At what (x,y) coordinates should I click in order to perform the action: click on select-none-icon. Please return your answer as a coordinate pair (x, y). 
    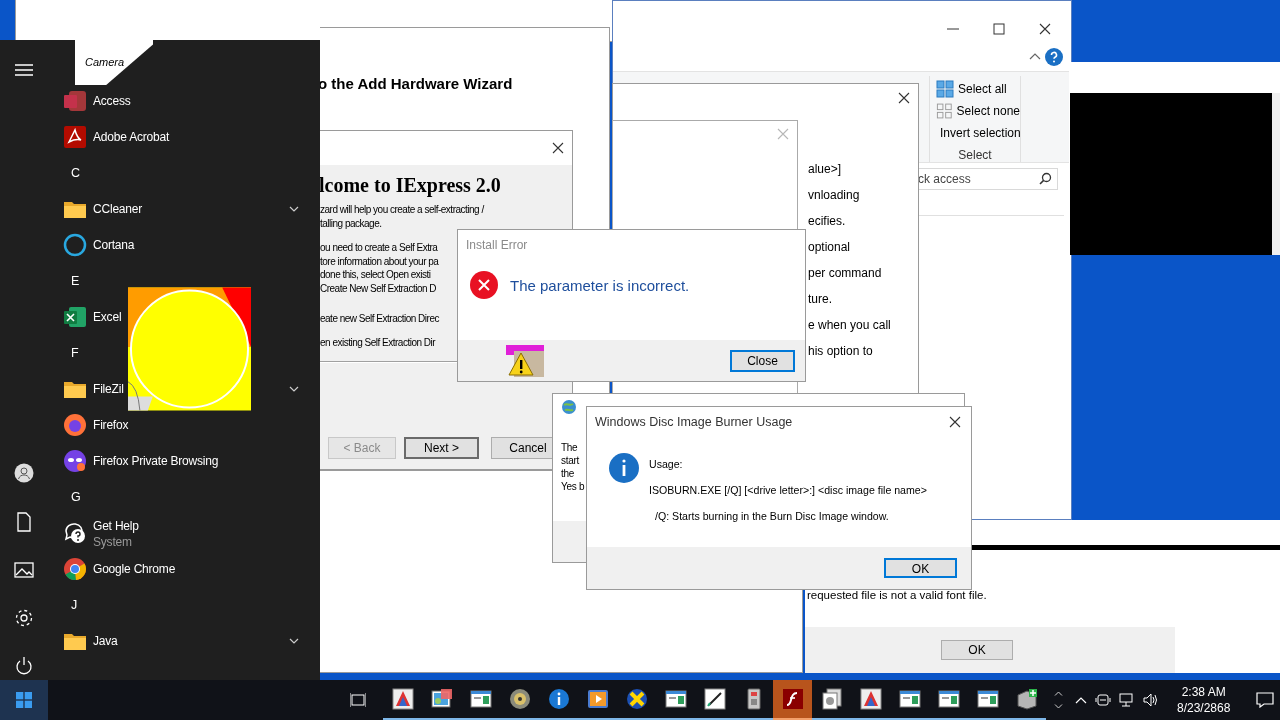
    Looking at the image, I should click on (944, 111).